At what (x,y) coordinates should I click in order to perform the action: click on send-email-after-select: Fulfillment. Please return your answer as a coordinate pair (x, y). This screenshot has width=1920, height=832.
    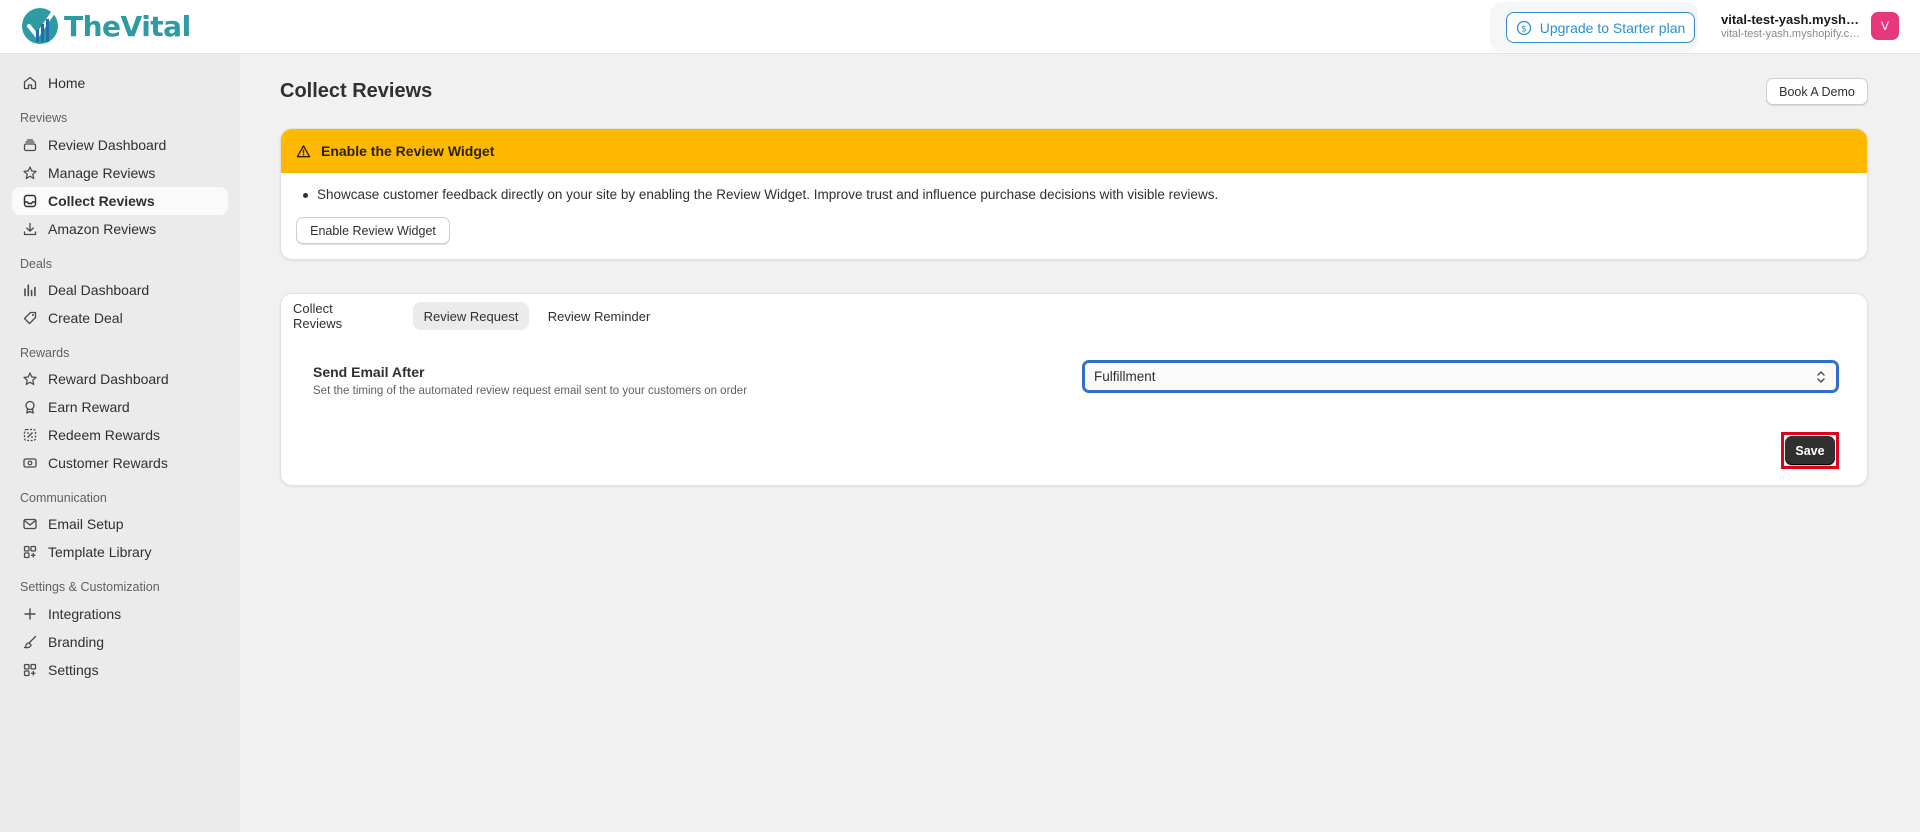
    Looking at the image, I should click on (1460, 376).